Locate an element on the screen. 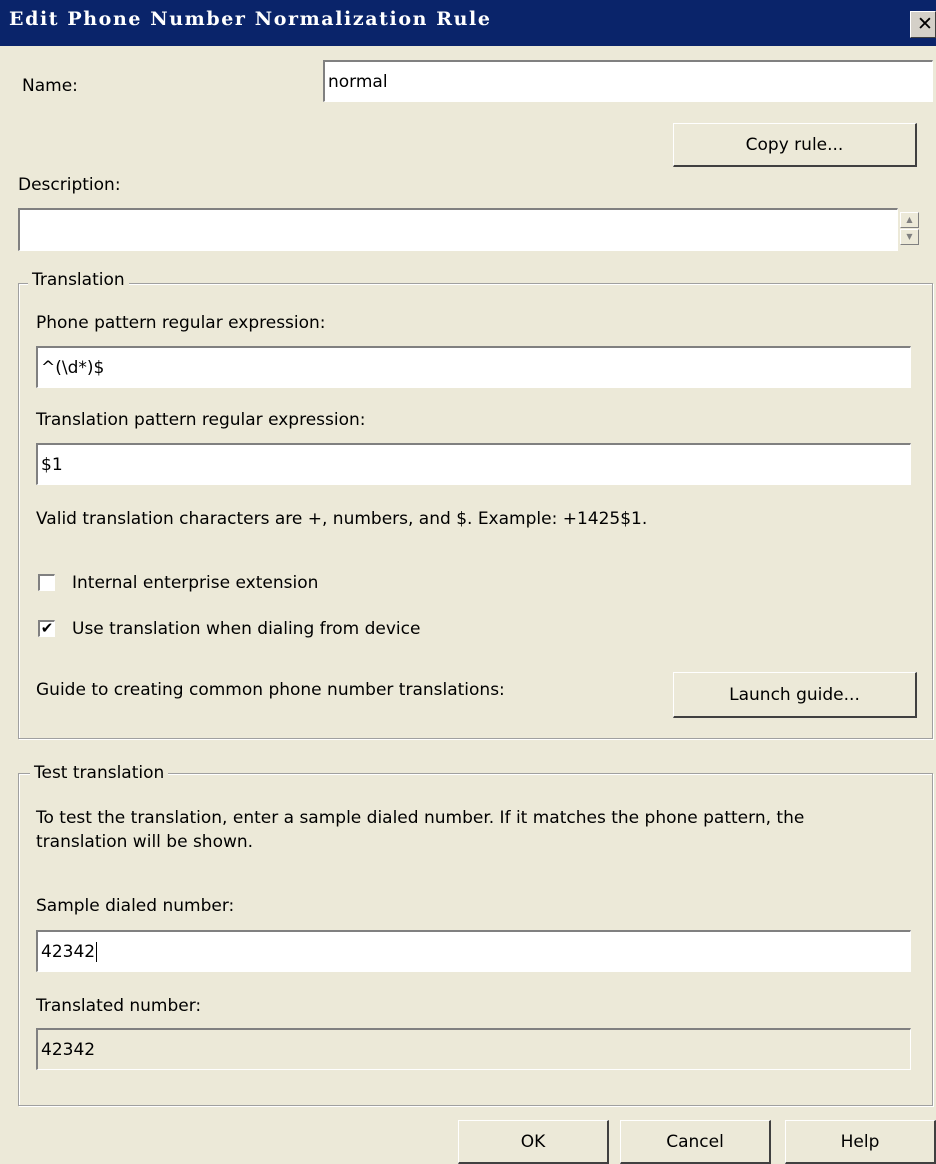  phone-pattern-input: ^(\d*)$ is located at coordinates (473, 367).